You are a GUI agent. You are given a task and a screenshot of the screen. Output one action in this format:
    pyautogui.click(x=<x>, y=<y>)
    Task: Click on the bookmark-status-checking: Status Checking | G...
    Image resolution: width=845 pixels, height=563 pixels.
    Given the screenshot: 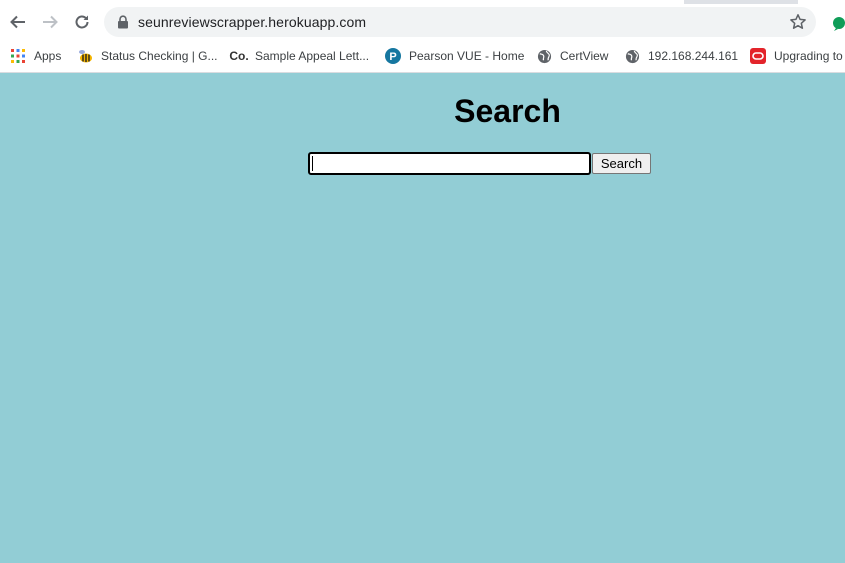 What is the action you would take?
    pyautogui.click(x=147, y=56)
    